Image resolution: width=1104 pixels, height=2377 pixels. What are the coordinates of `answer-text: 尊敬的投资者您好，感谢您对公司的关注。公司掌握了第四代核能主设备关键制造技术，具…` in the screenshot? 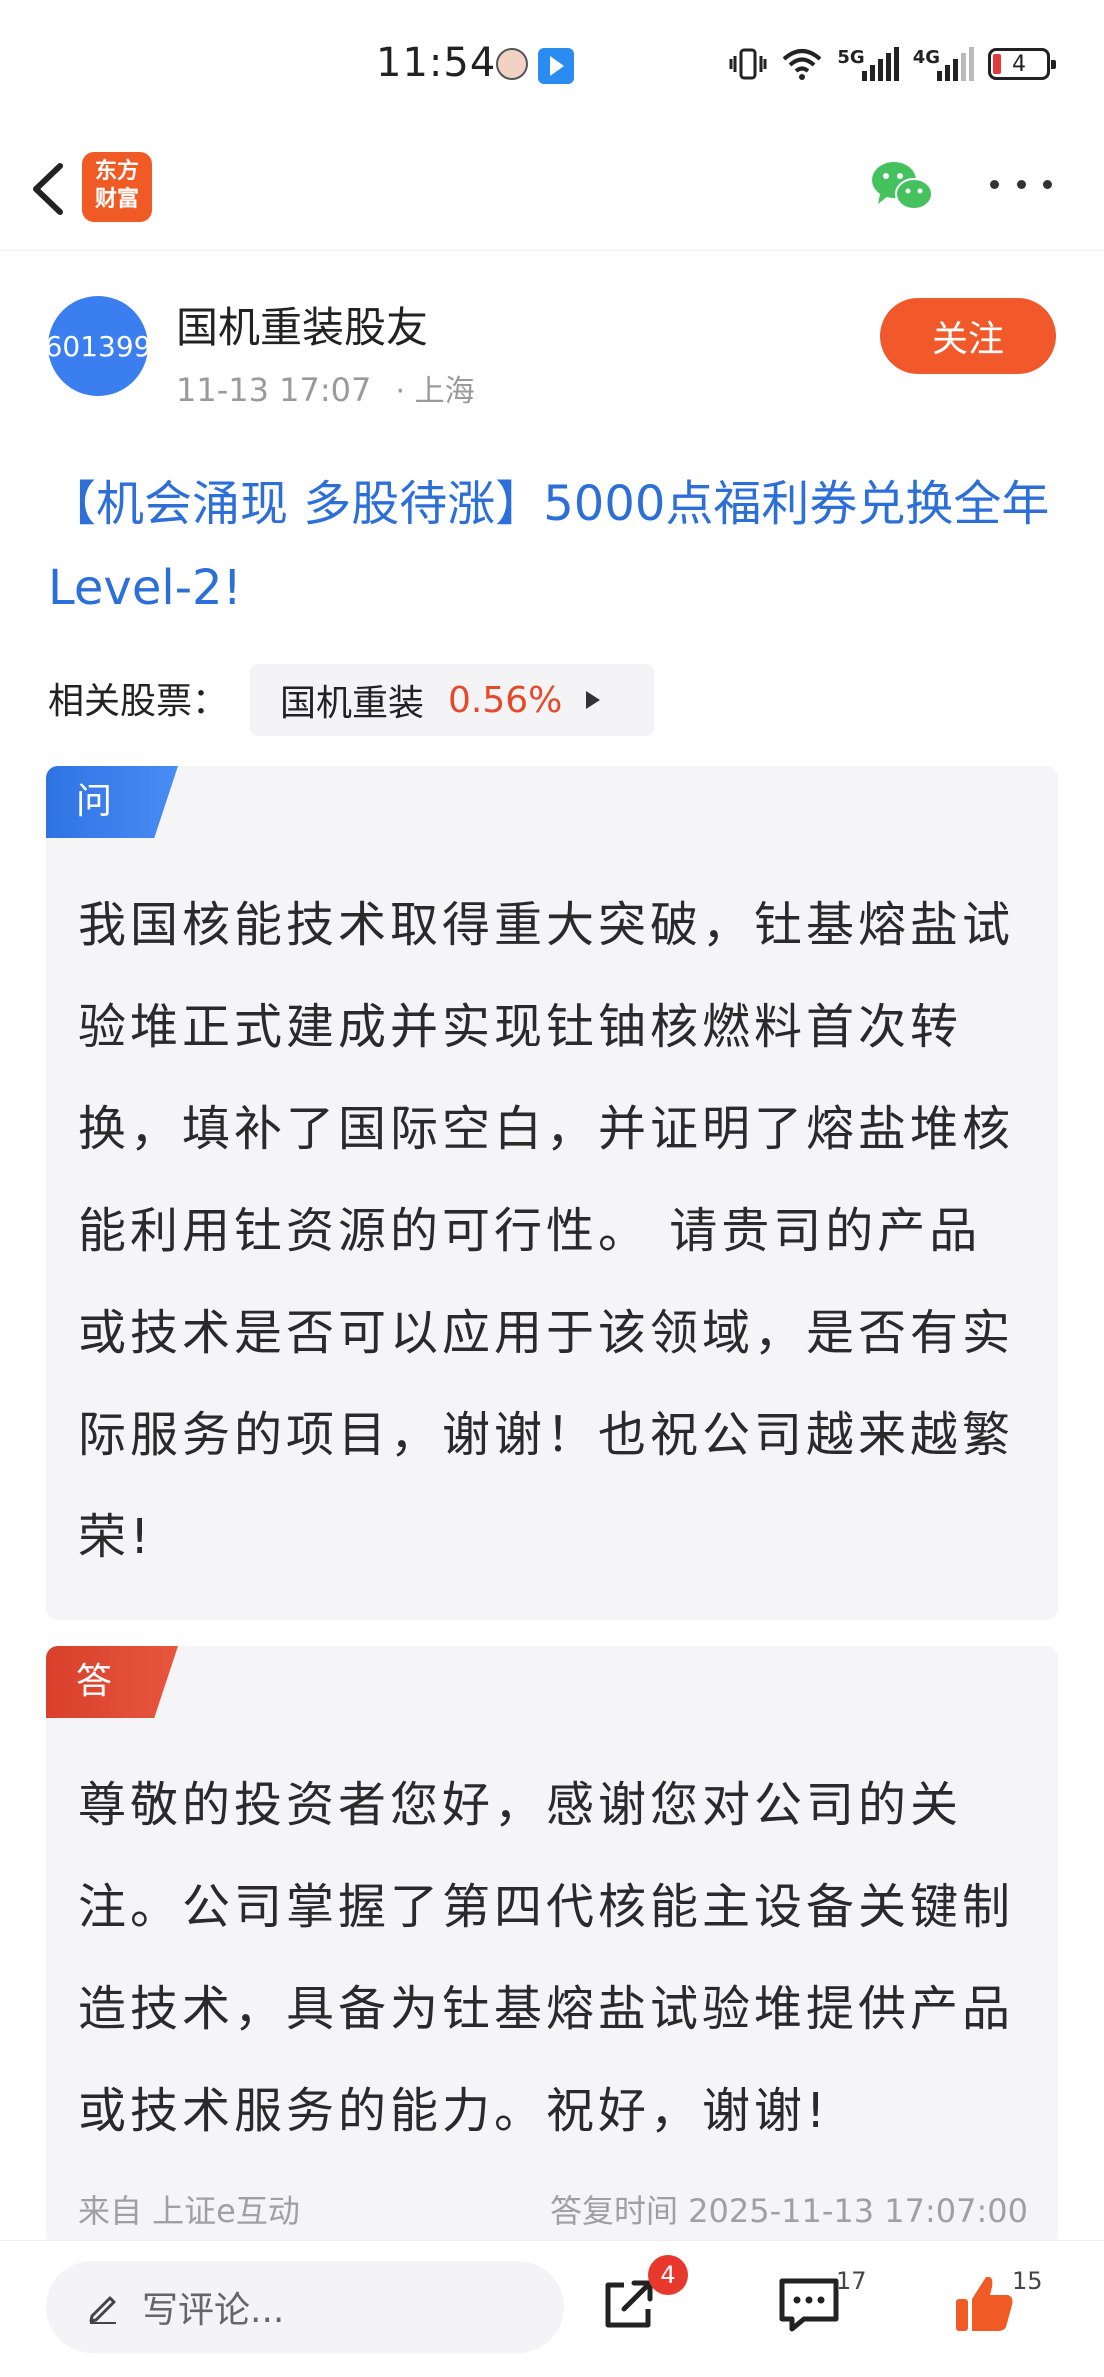 It's located at (546, 1958).